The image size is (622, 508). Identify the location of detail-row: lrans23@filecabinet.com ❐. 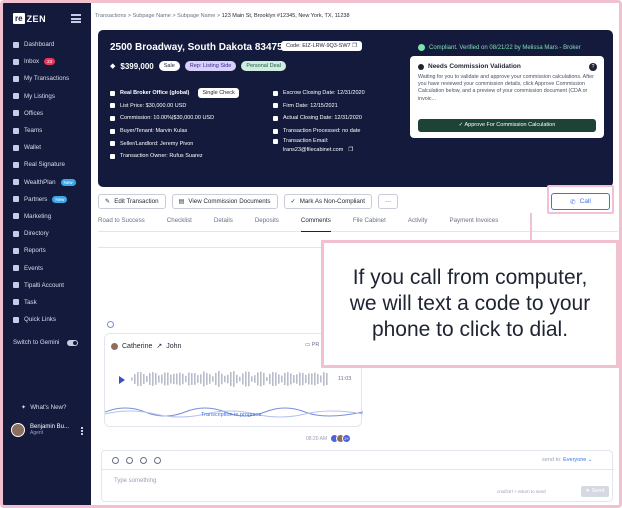
(318, 149).